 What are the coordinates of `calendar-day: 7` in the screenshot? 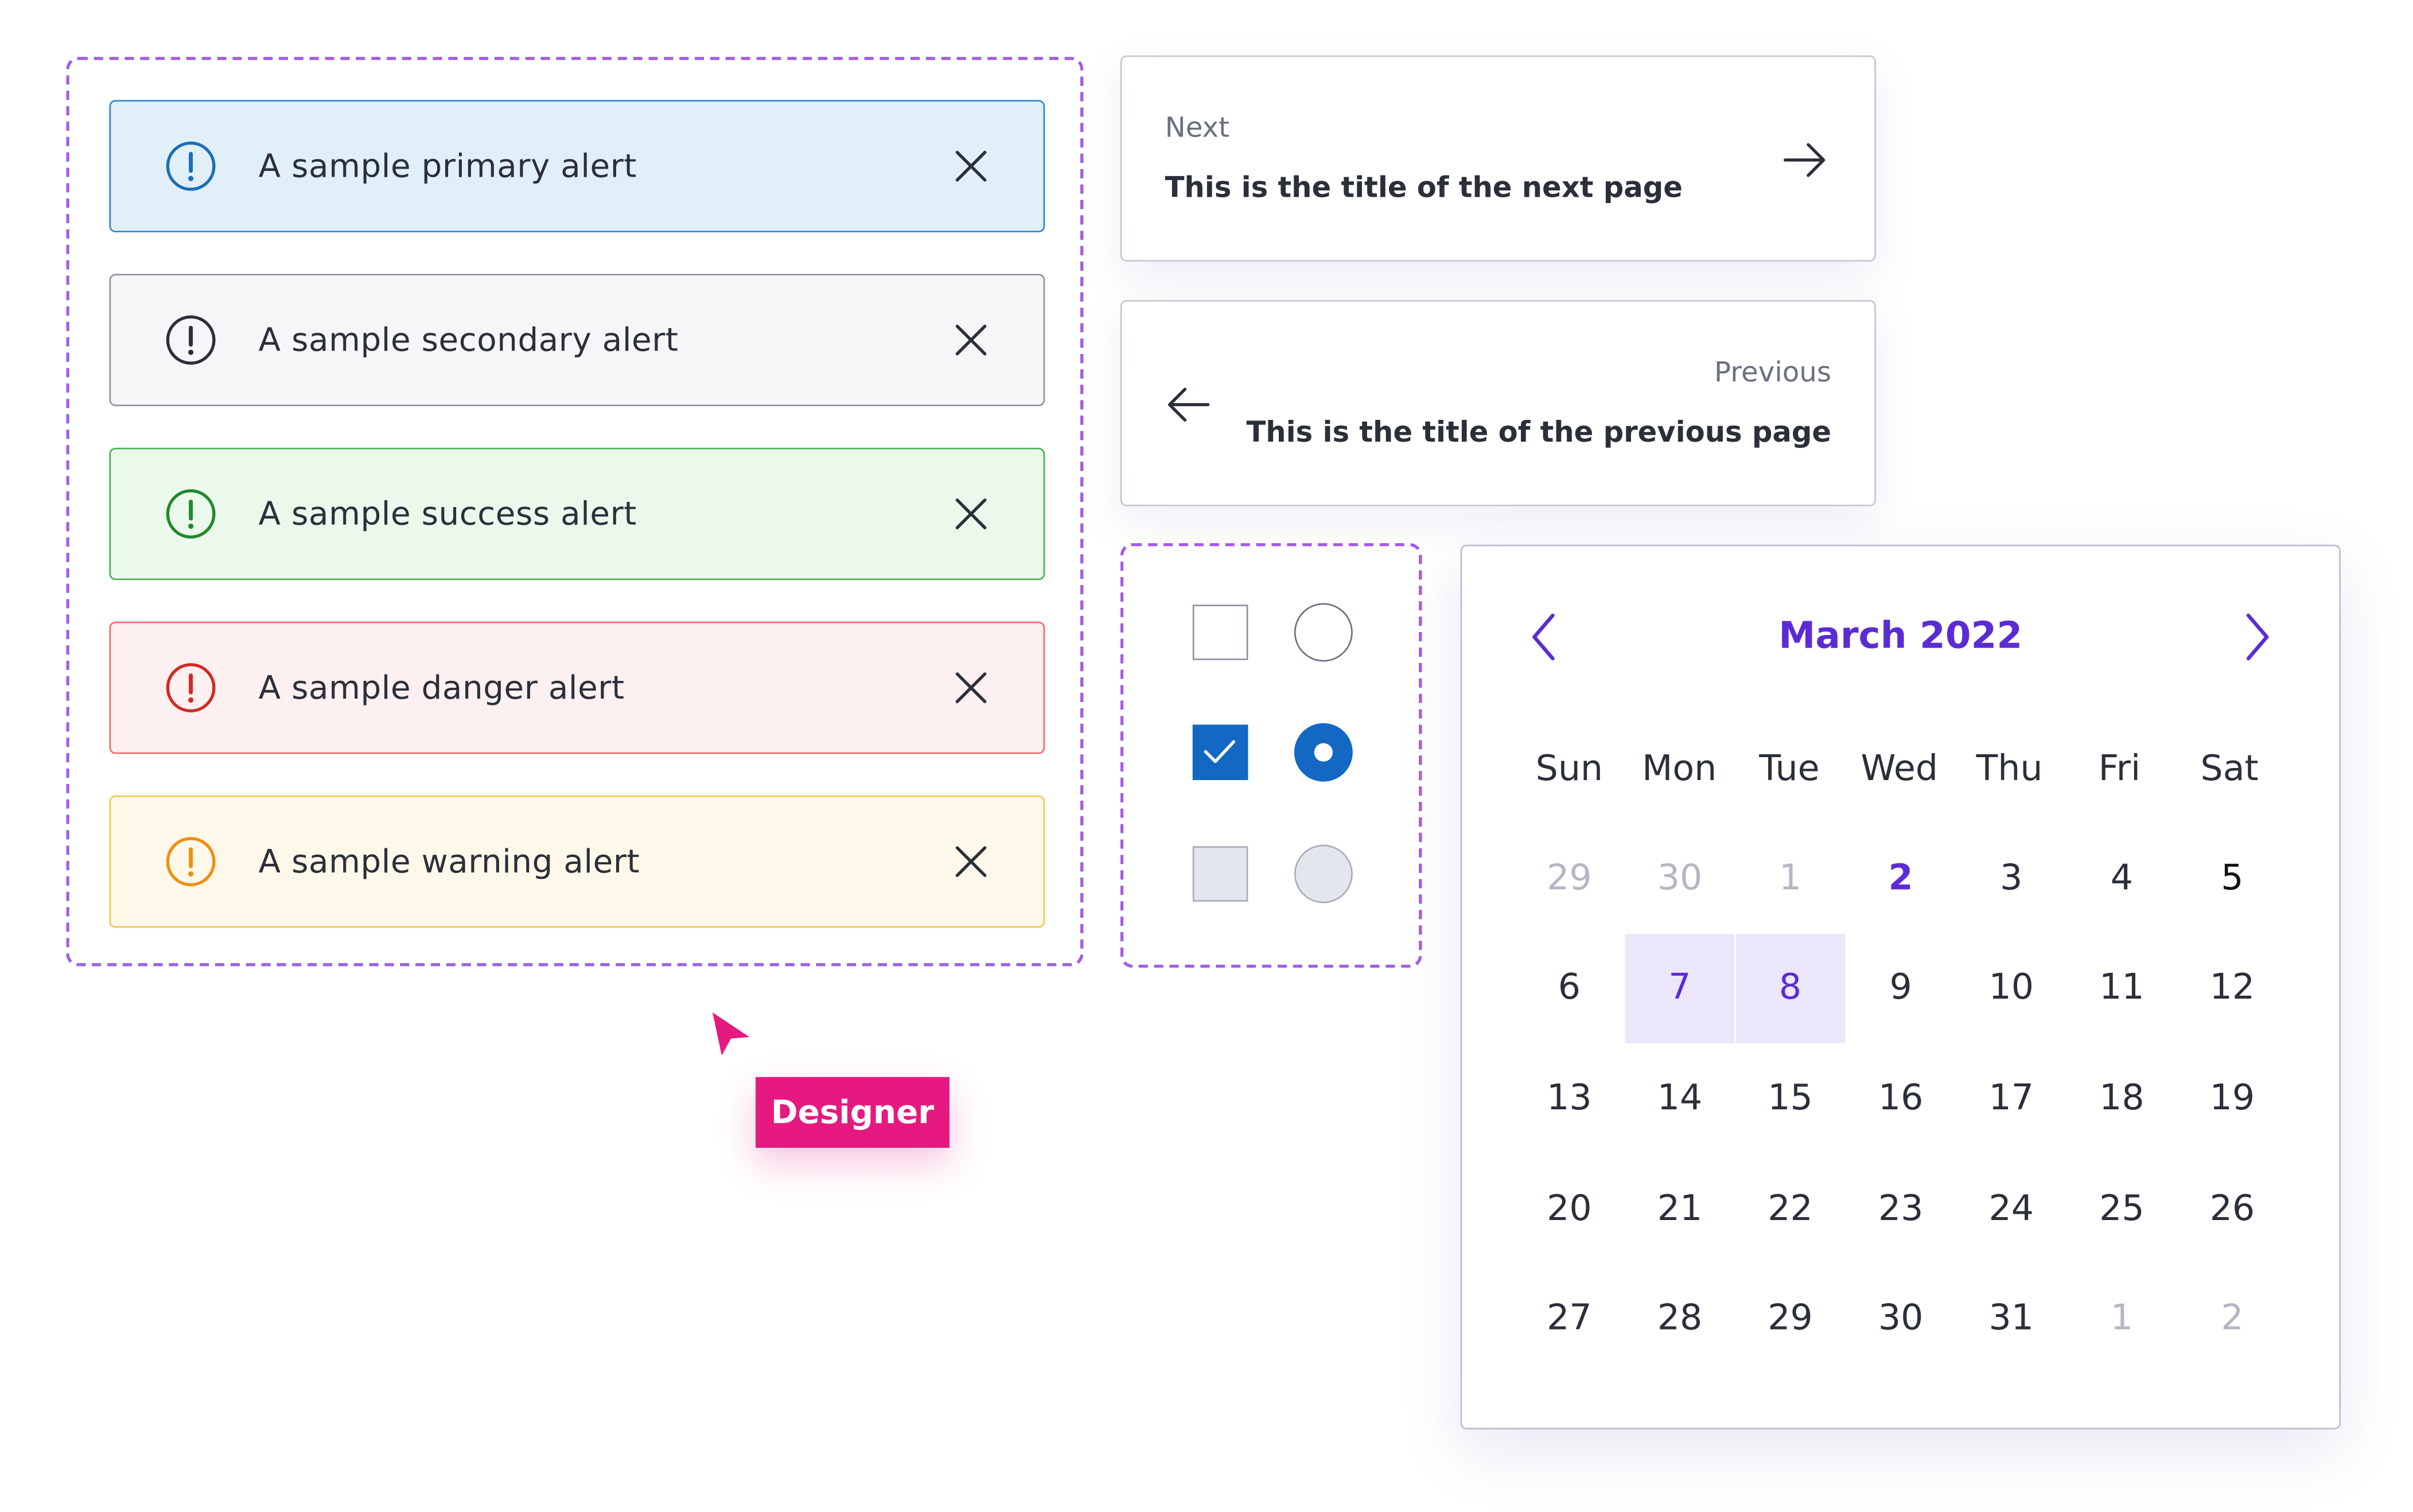 It's located at (1680, 988).